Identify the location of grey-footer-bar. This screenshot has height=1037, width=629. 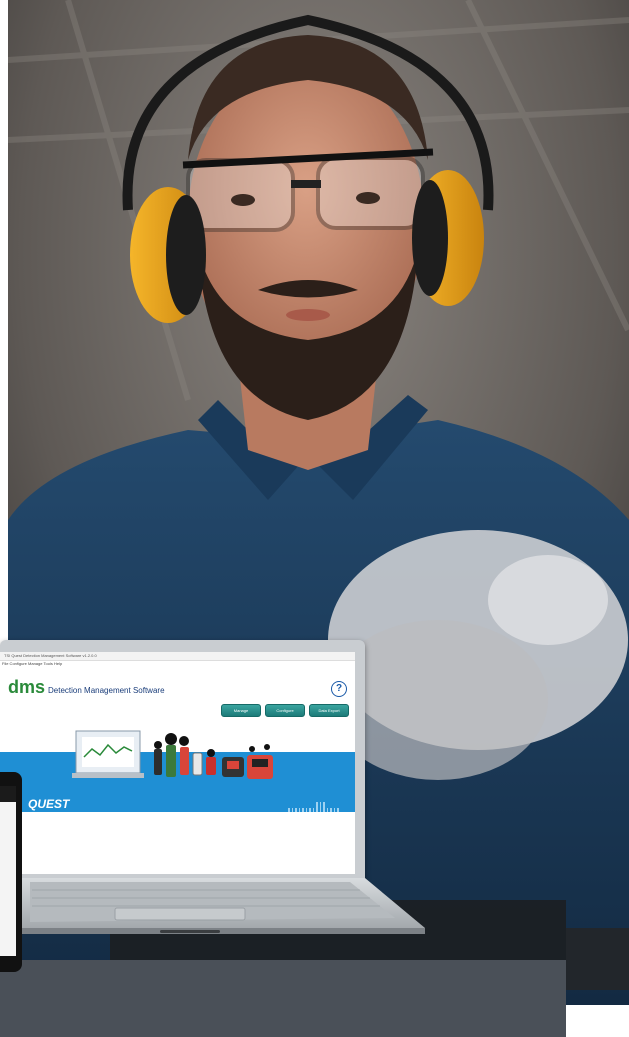
(283, 998).